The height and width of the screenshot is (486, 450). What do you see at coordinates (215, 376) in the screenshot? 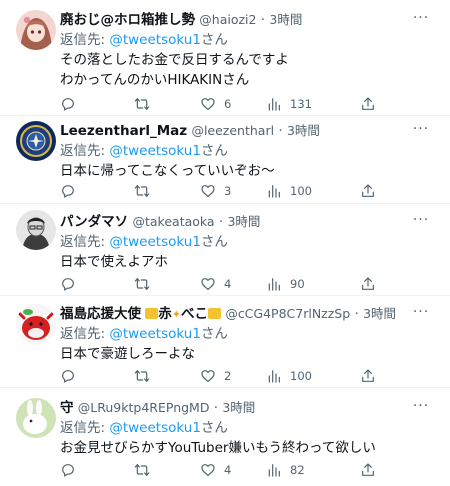
I see `like-button: 2` at bounding box center [215, 376].